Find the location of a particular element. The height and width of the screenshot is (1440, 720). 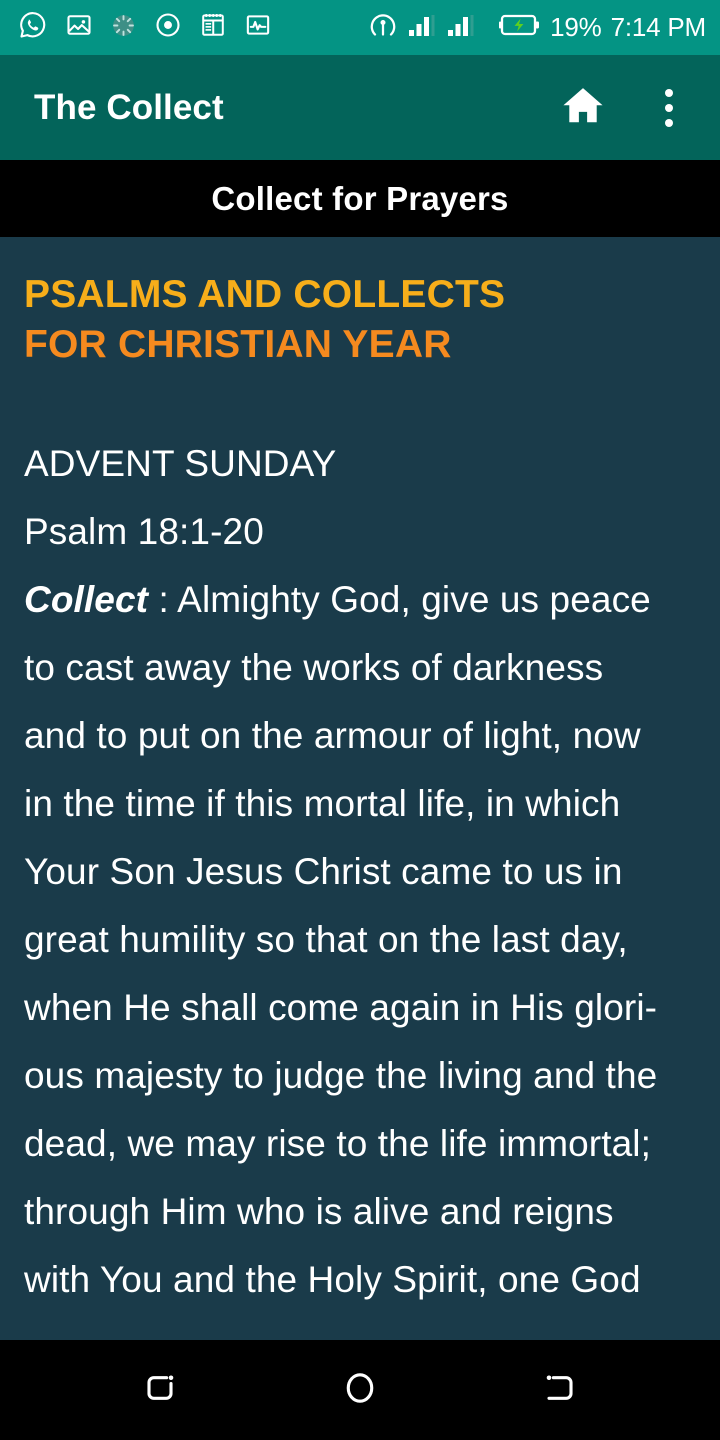

collect-line-8: ous majesty to judge the living and the is located at coordinates (341, 1075).